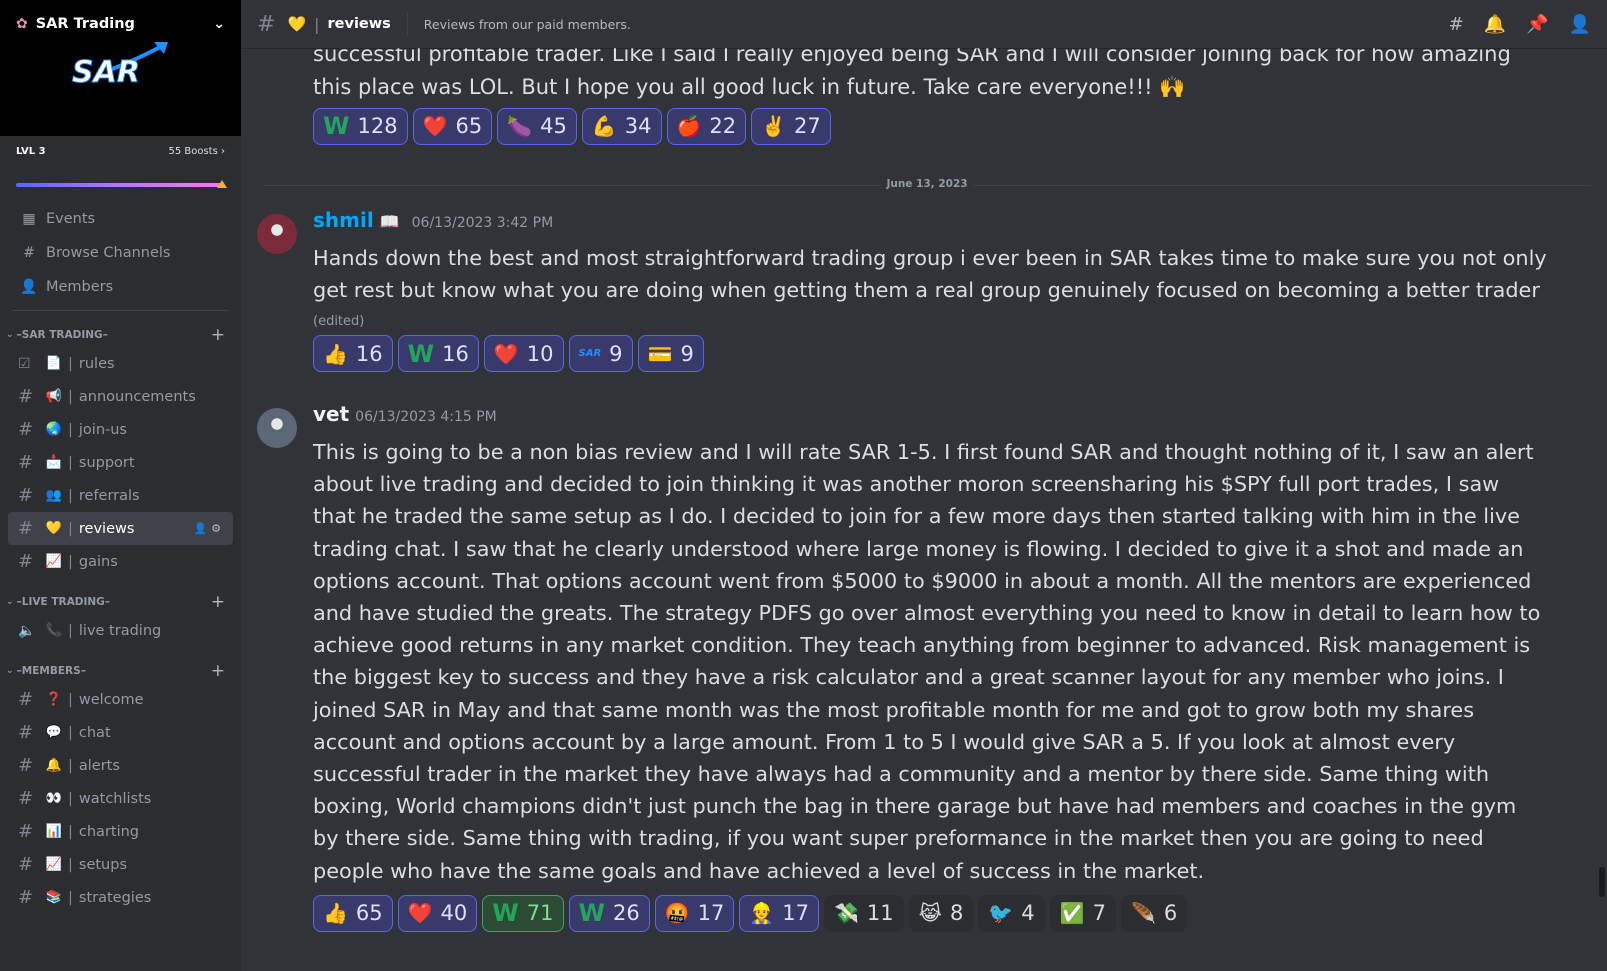 The height and width of the screenshot is (971, 1607). What do you see at coordinates (864, 913) in the screenshot?
I see `reaction-button: 💸 11` at bounding box center [864, 913].